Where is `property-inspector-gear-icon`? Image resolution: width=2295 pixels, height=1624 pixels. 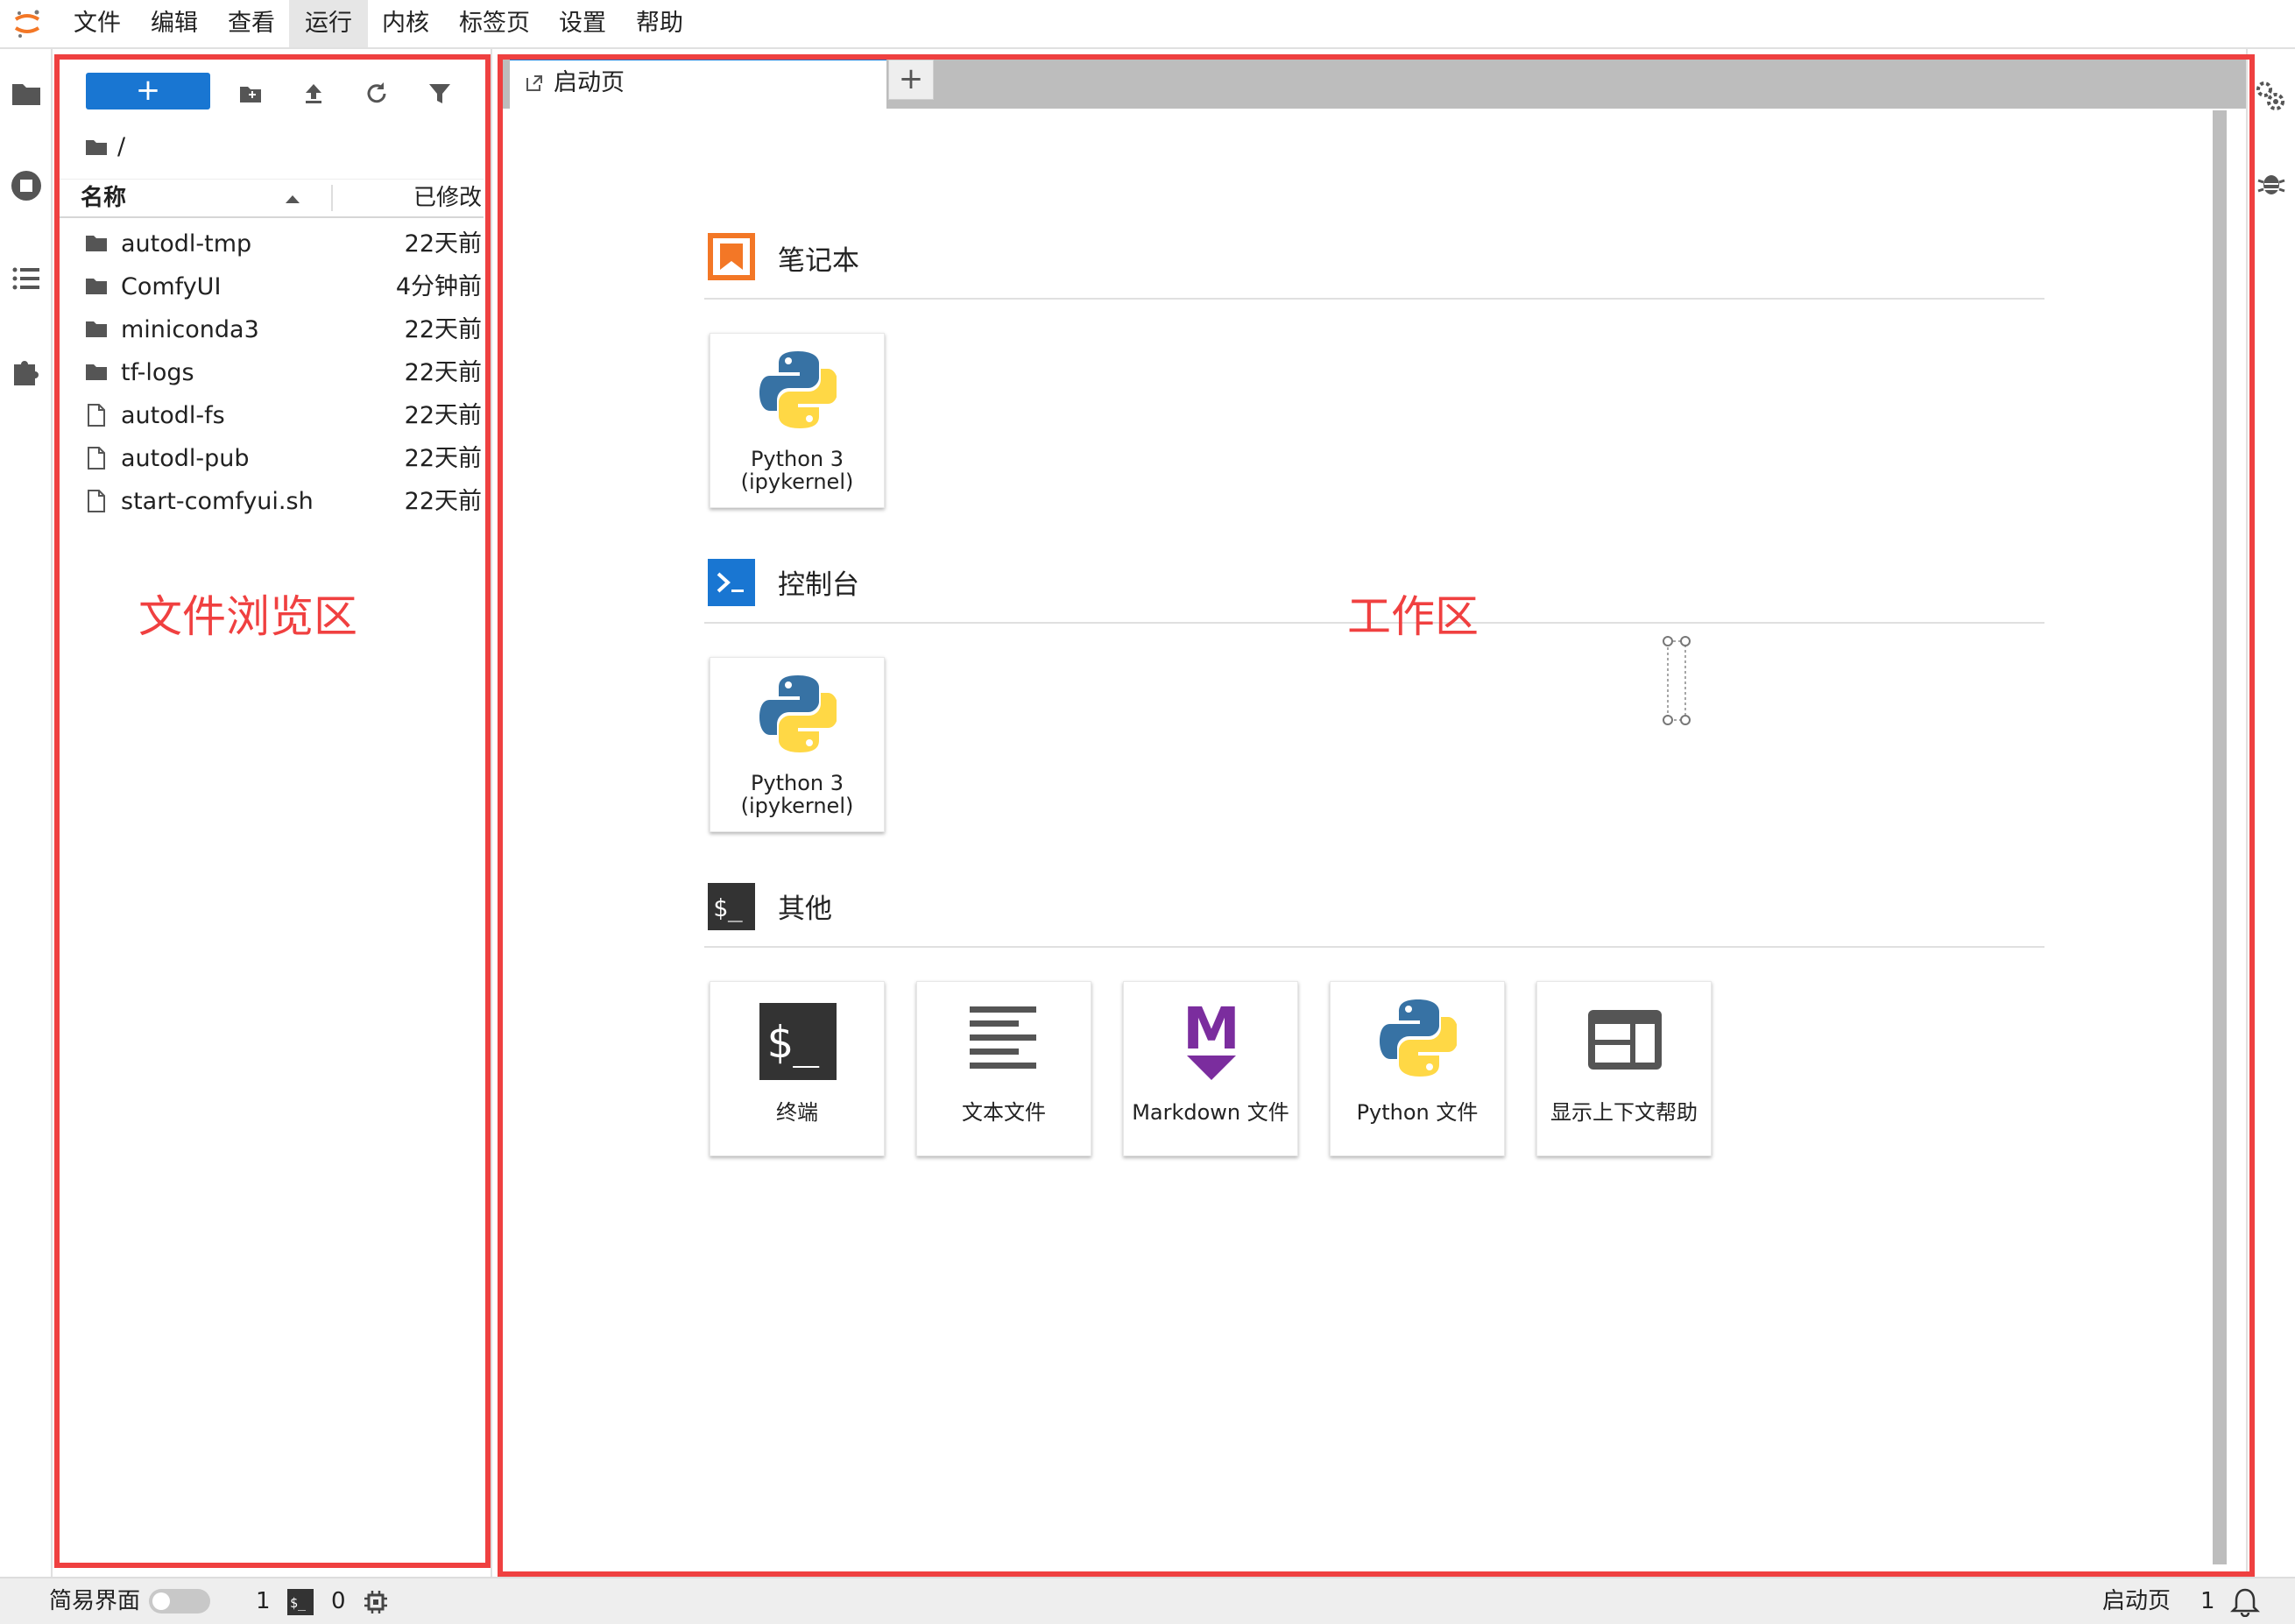
property-inspector-gear-icon is located at coordinates (2271, 96).